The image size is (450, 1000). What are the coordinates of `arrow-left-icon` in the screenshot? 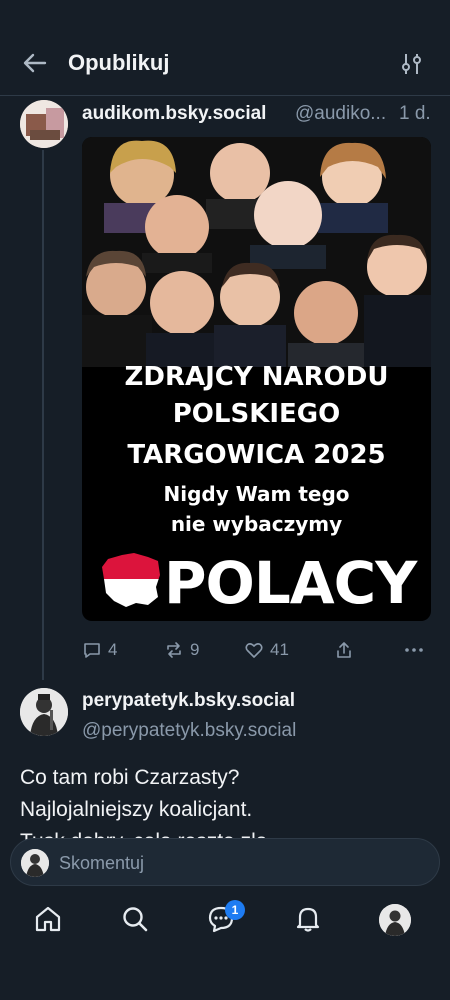 It's located at (35, 63).